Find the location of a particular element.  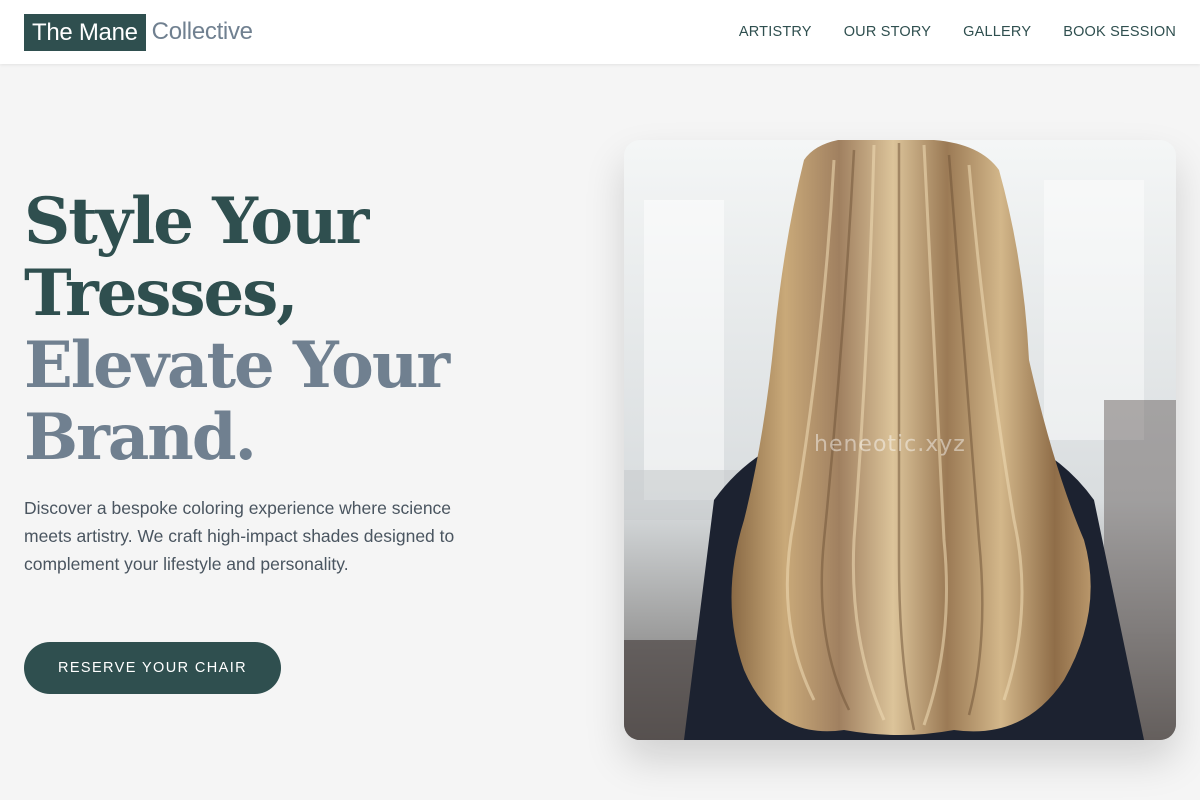

headline-line-1: Style Your is located at coordinates (196, 221).